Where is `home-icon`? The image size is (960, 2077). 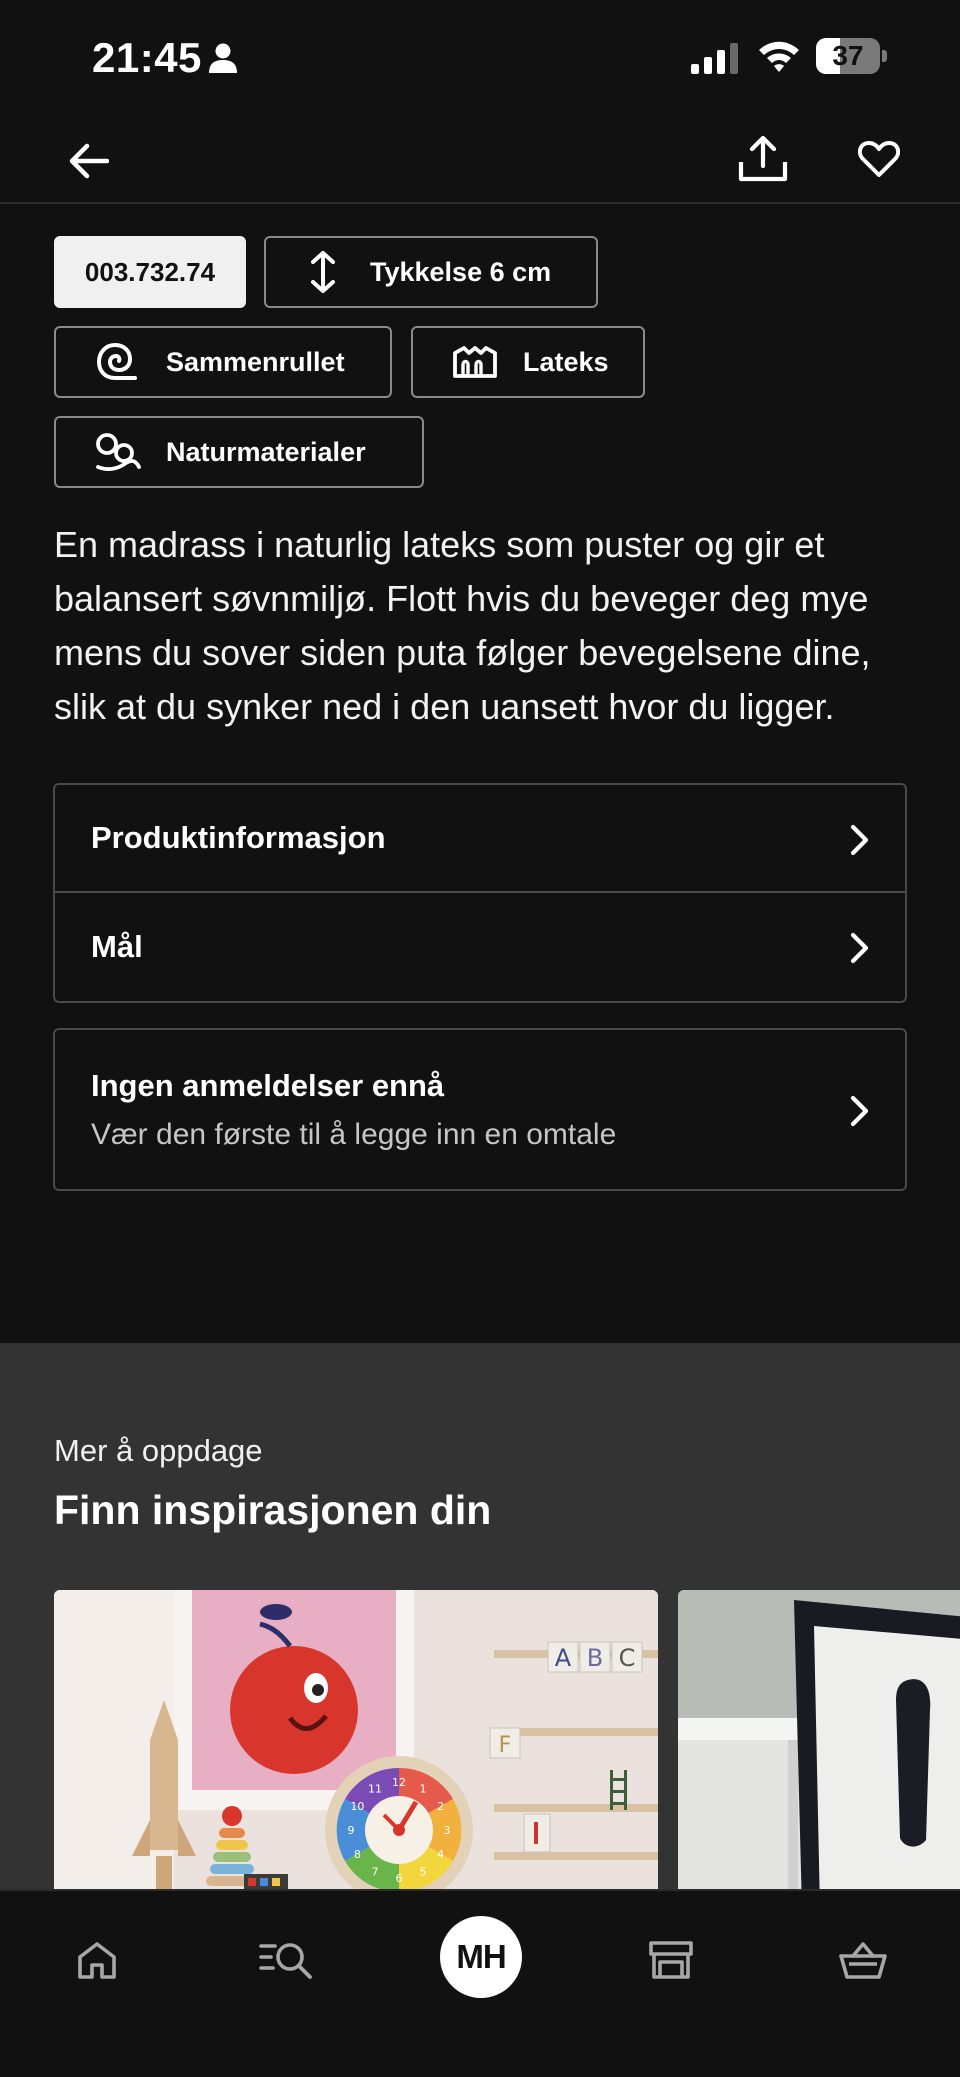
home-icon is located at coordinates (97, 1960).